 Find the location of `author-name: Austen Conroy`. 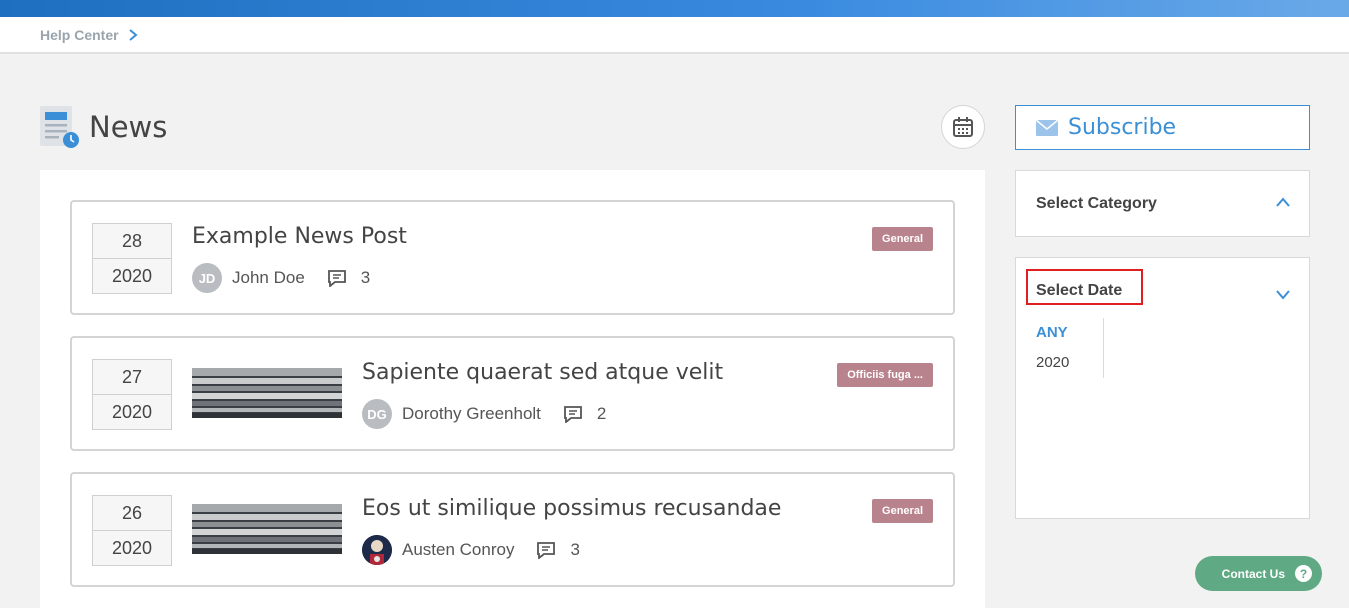

author-name: Austen Conroy is located at coordinates (458, 549).